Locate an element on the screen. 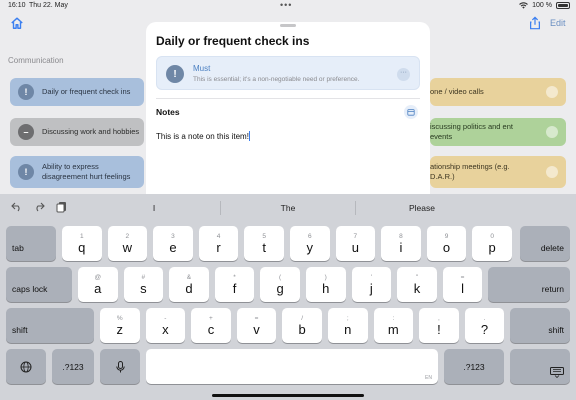 Image resolution: width=576 pixels, height=400 pixels. key-v: = v is located at coordinates (256, 325).